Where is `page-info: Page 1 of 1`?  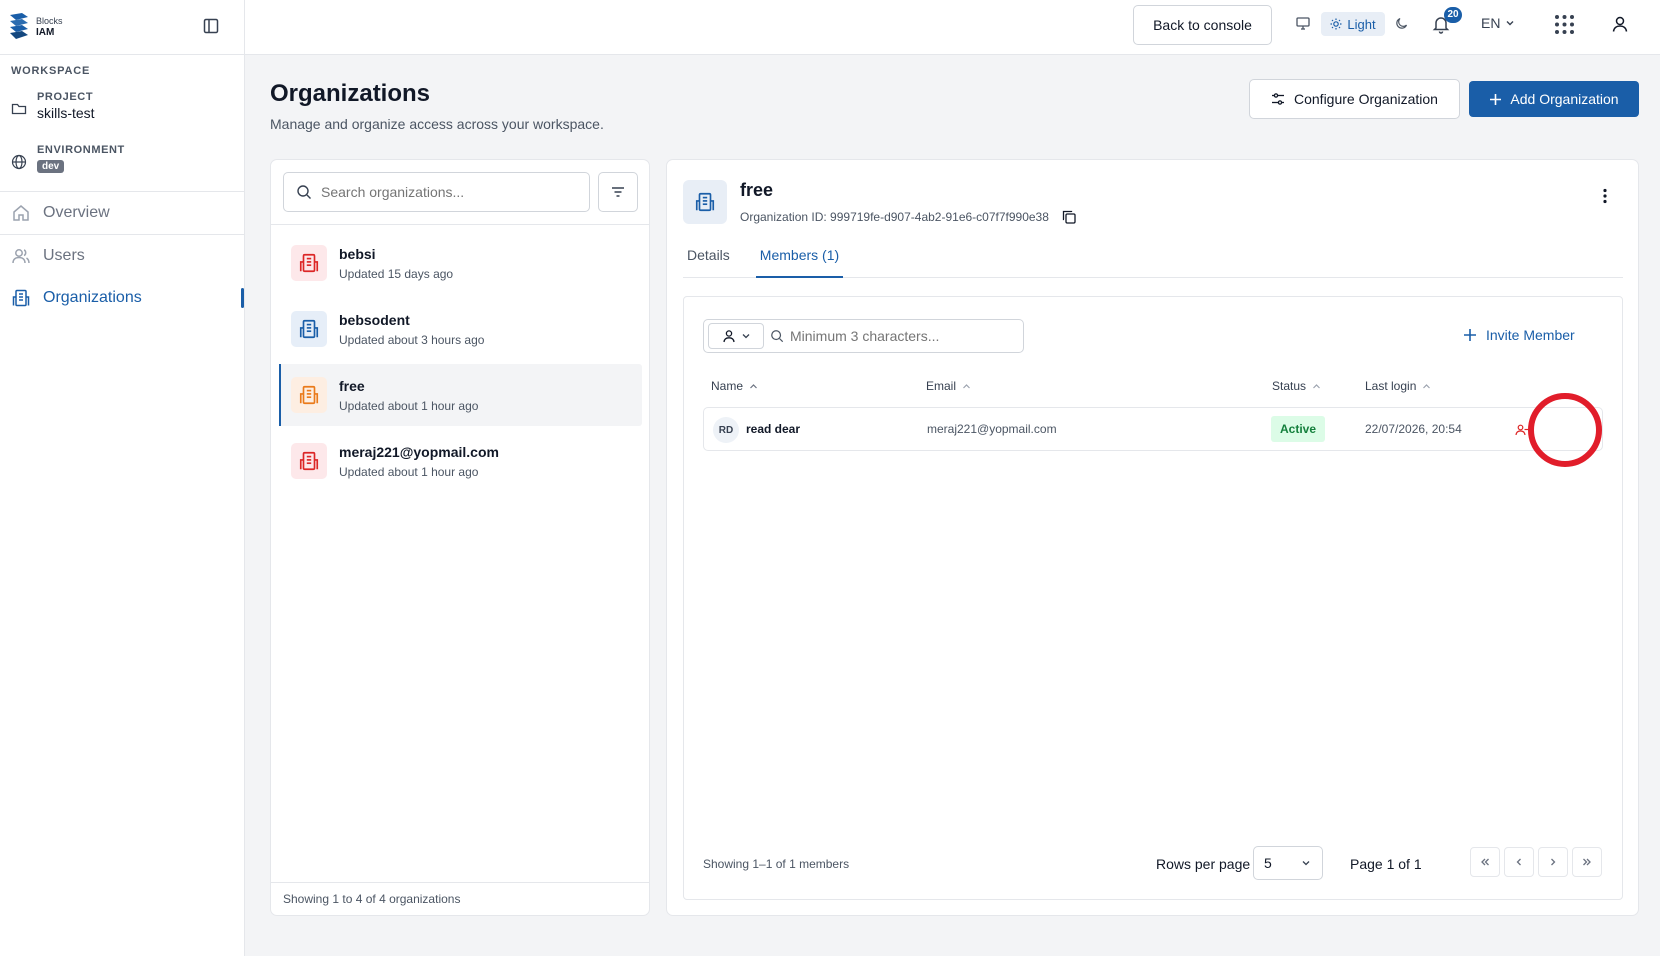 page-info: Page 1 of 1 is located at coordinates (1386, 864).